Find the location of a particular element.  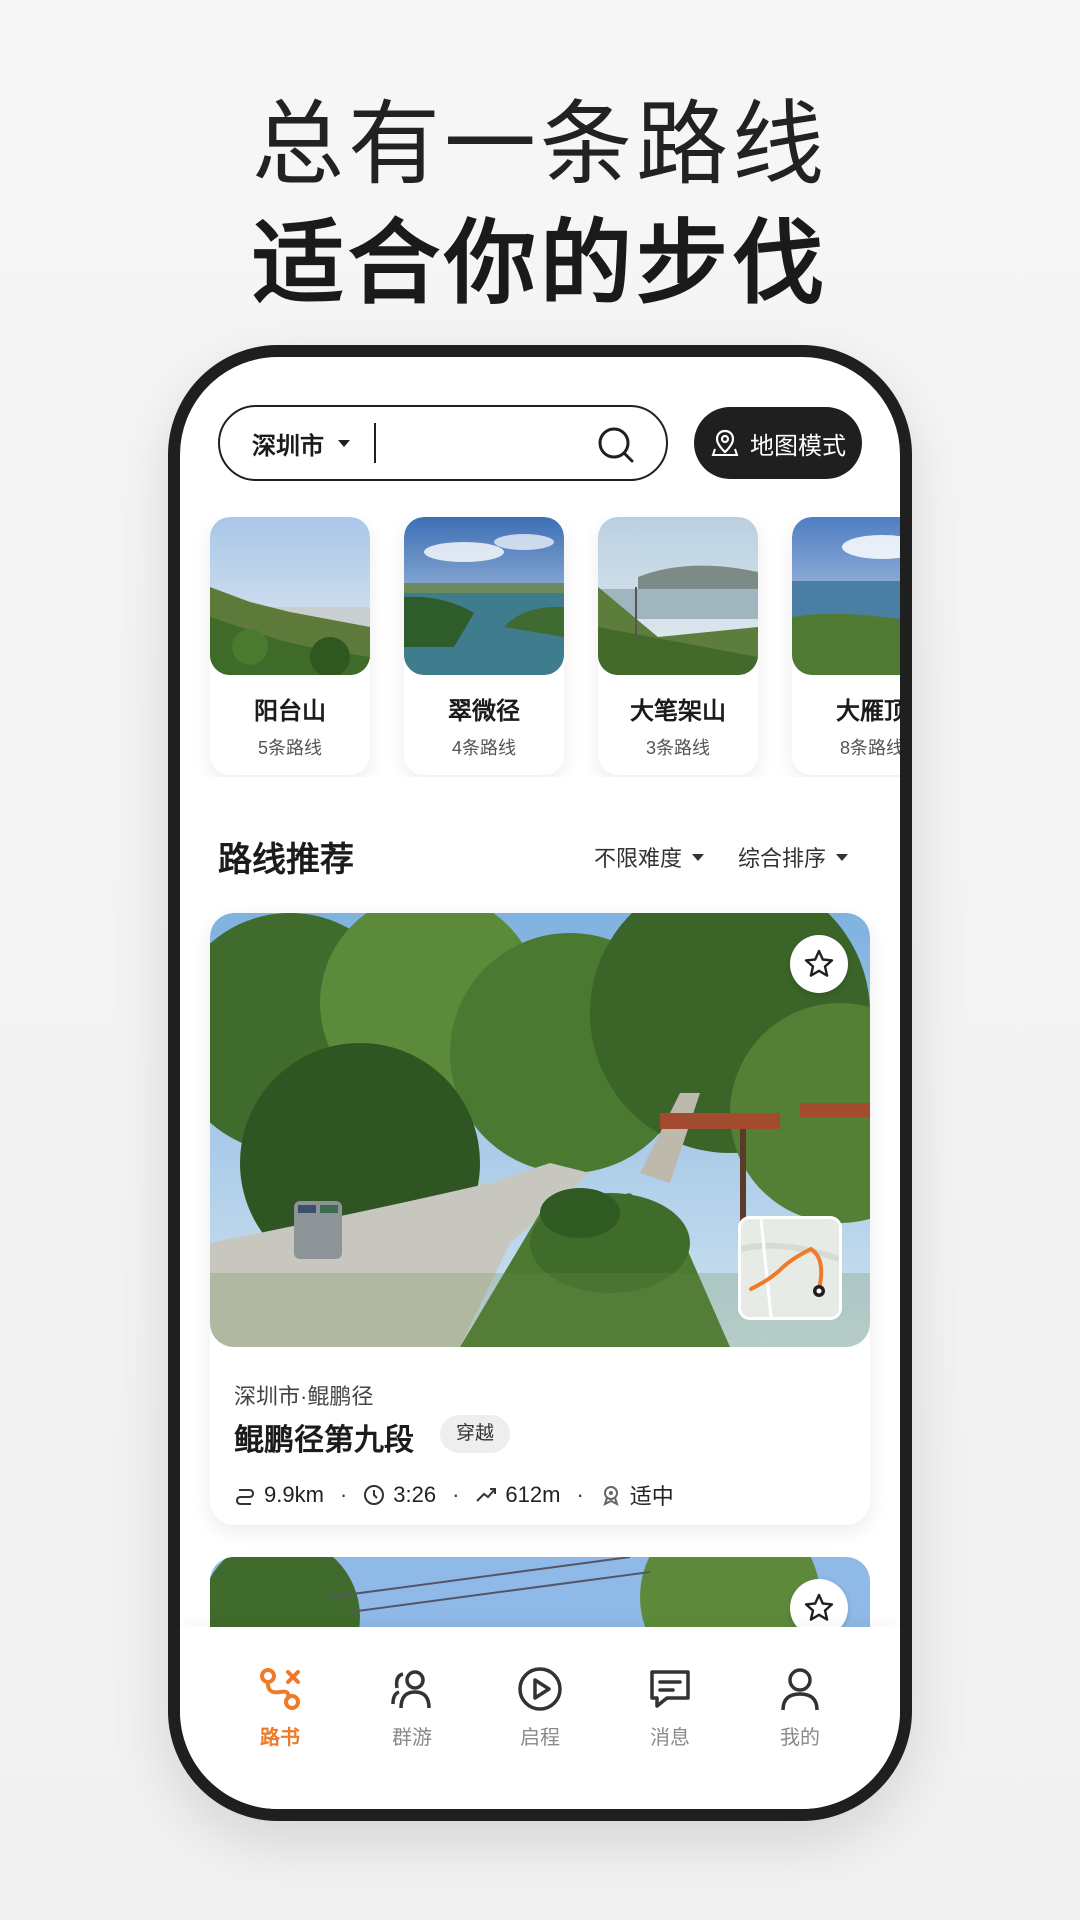

group-icon is located at coordinates (411, 1689).